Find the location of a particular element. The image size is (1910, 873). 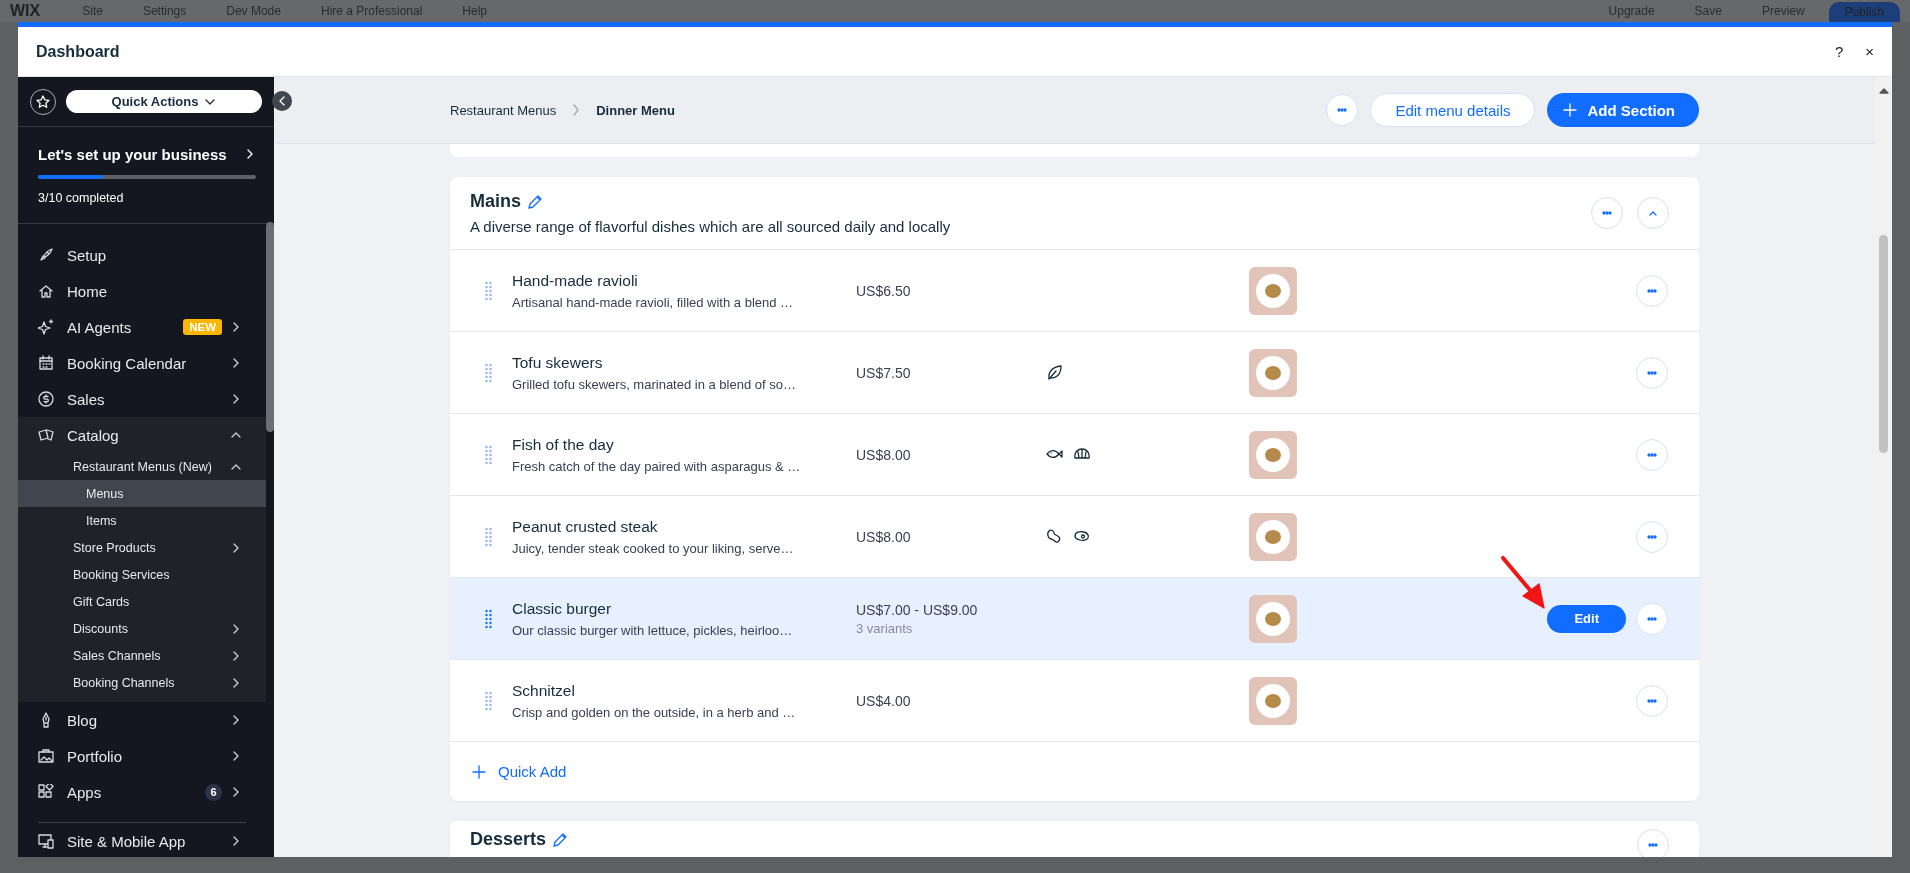

setup-title: Let's set up your business is located at coordinates (132, 154).